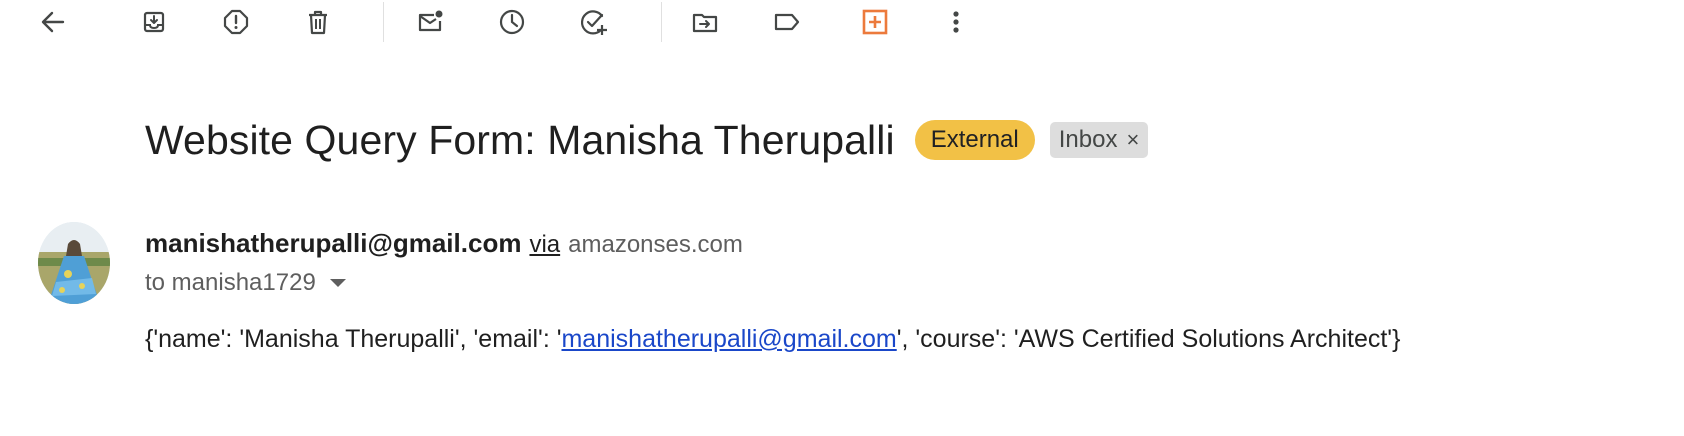  I want to click on more-options-icon, so click(956, 22).